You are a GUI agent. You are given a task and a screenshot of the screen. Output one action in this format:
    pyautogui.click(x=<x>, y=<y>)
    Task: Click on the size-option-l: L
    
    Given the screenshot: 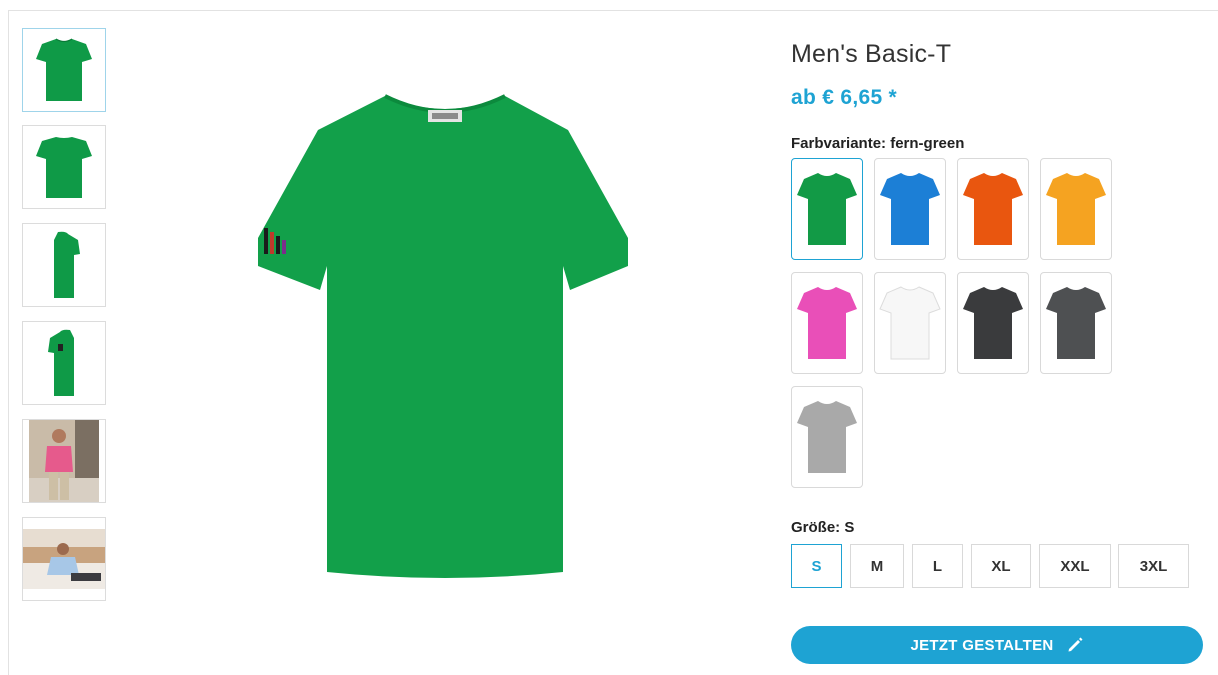 What is the action you would take?
    pyautogui.click(x=937, y=566)
    